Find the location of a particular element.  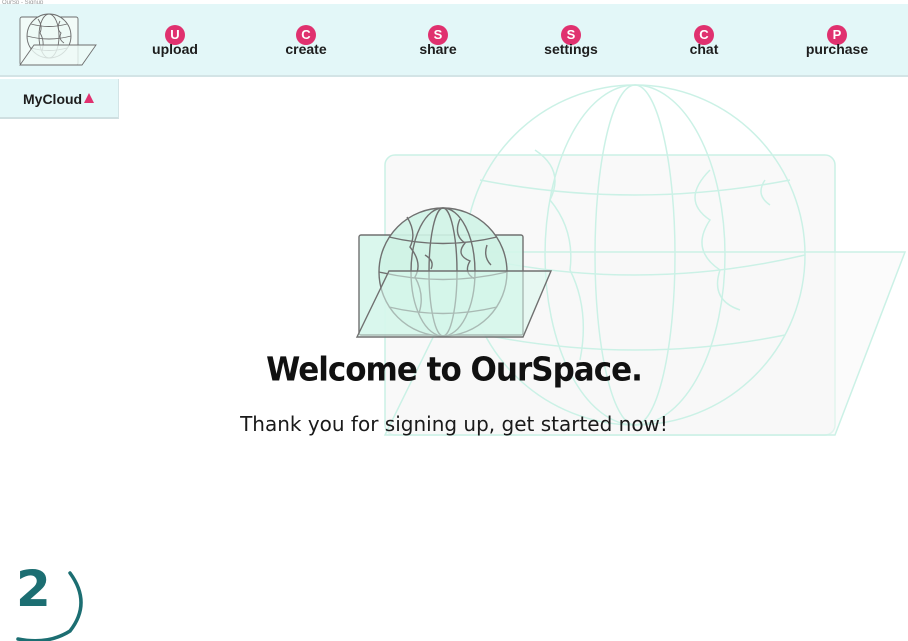

nav-share-label: share is located at coordinates (438, 49).